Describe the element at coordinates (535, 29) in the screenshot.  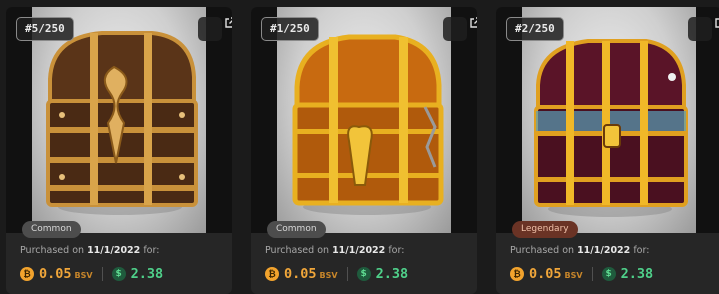
I see `edition-number: #2/250` at that location.